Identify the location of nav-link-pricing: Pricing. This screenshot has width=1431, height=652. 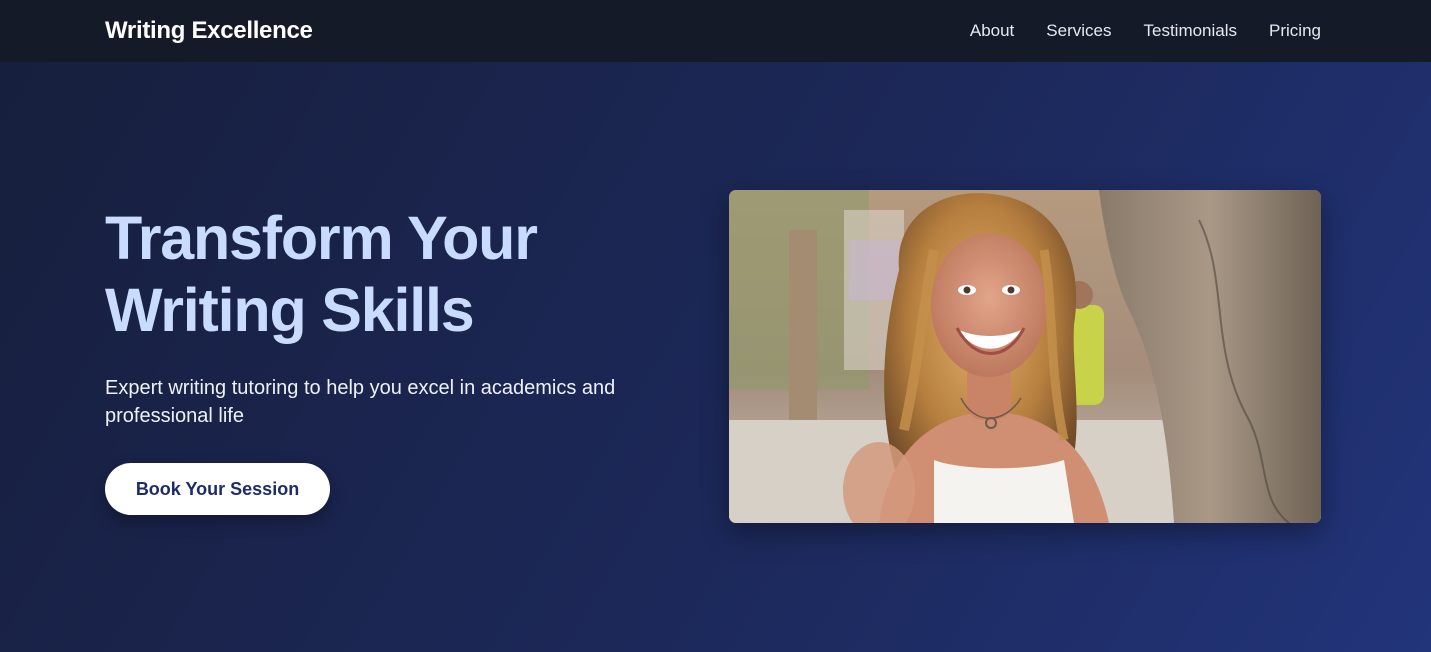
(1295, 31).